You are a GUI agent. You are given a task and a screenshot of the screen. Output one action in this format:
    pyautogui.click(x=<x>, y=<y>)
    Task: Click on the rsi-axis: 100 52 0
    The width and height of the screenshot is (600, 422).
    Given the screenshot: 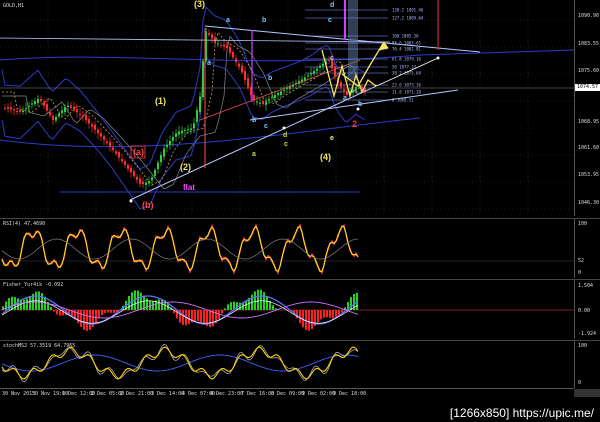 What is the action you would take?
    pyautogui.click(x=587, y=248)
    